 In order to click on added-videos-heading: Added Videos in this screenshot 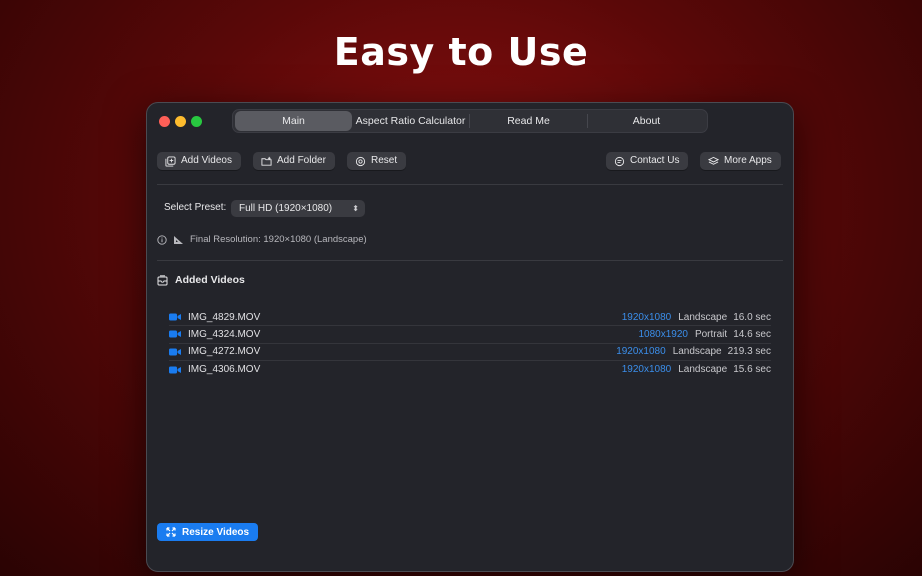, I will do `click(201, 280)`.